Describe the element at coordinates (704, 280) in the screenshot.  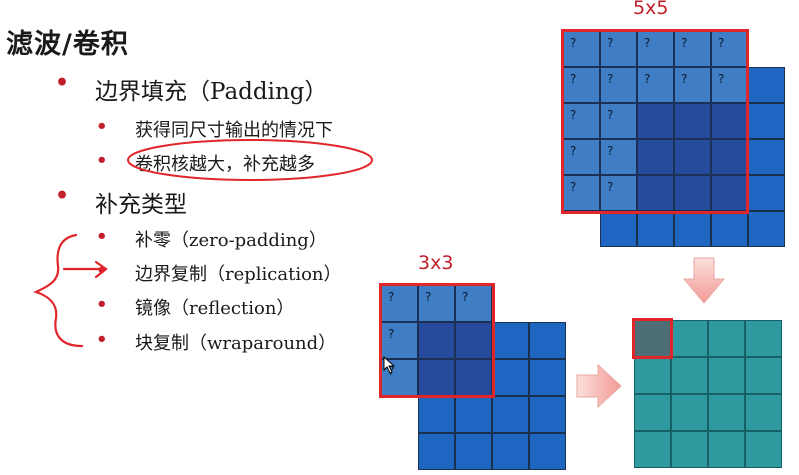
I see `down-arrow-icon` at that location.